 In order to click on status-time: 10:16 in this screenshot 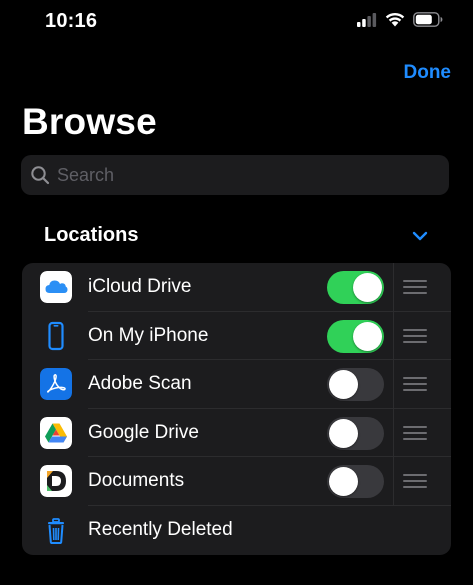, I will do `click(71, 21)`.